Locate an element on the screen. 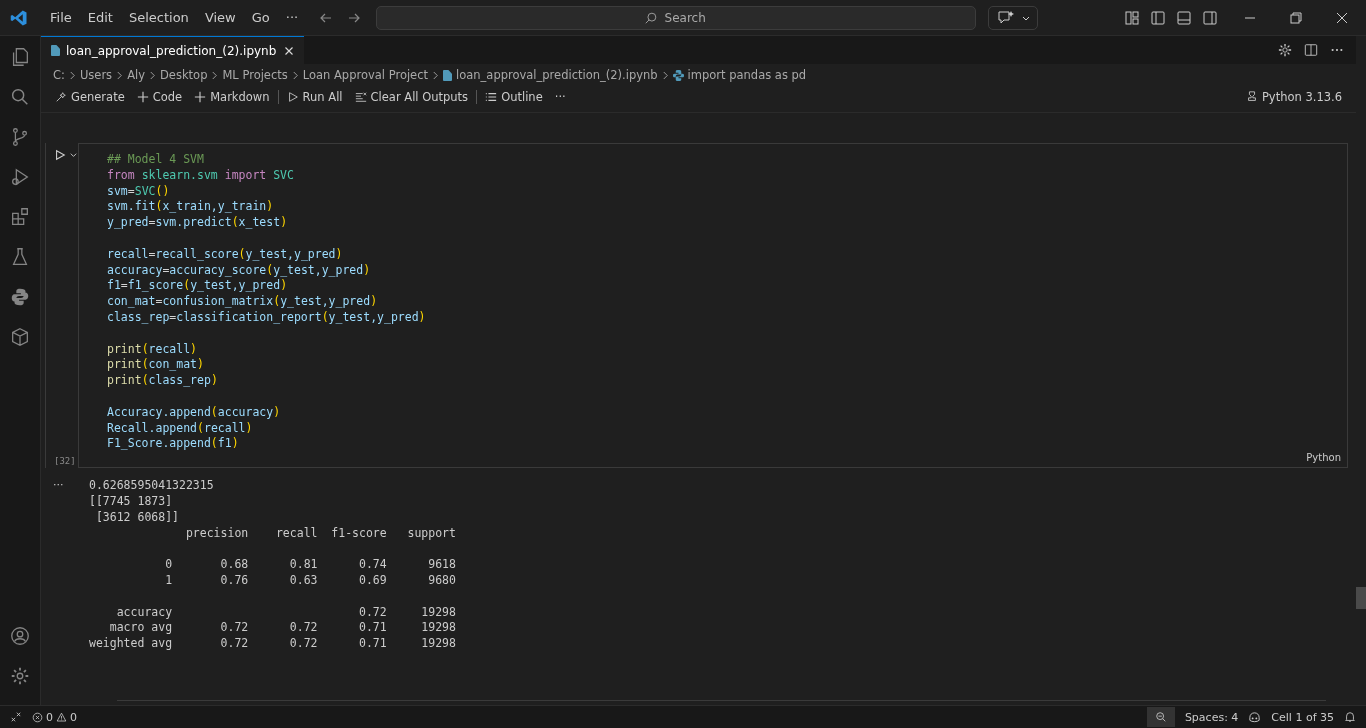 The image size is (1366, 728). code-line: class_rep=classification_report(y_test,y_pred) is located at coordinates (266, 316).